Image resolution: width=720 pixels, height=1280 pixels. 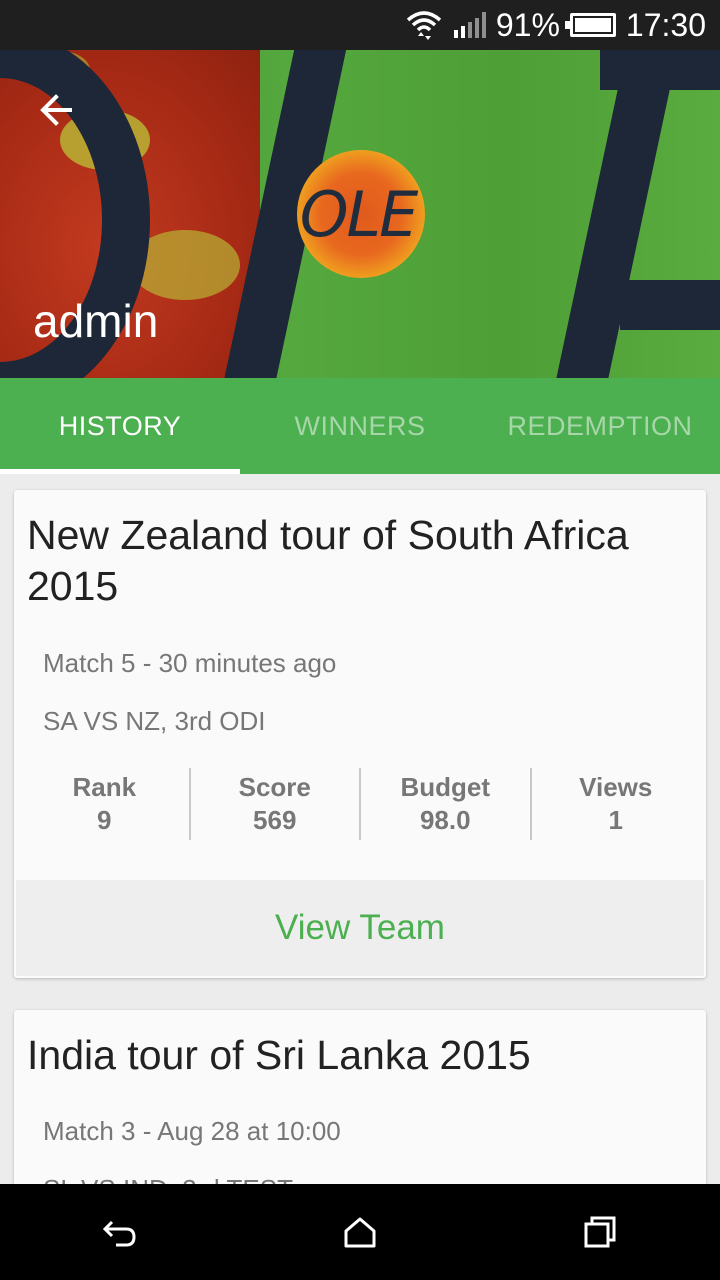 I want to click on stat-value: 98.0, so click(x=445, y=820).